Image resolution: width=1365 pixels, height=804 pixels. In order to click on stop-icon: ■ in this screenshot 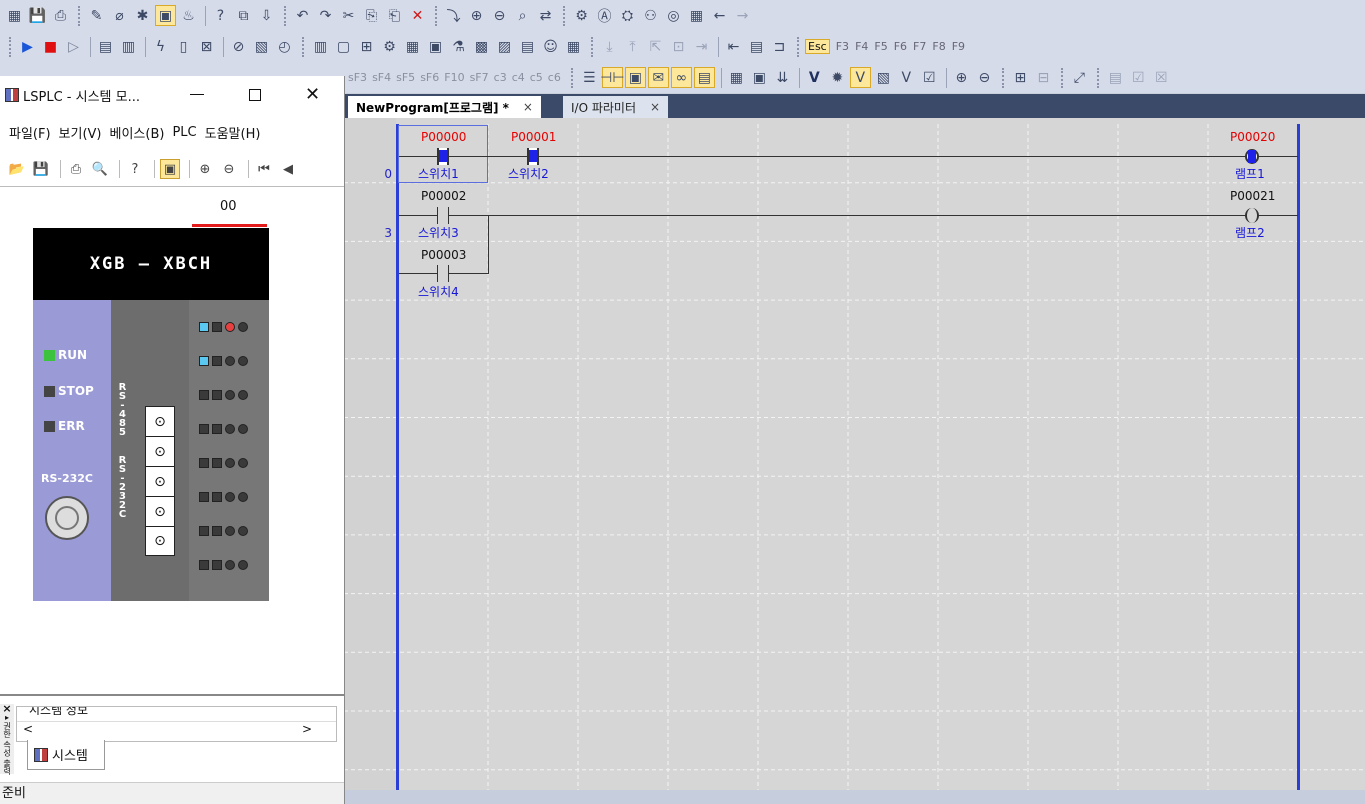, I will do `click(50, 46)`.